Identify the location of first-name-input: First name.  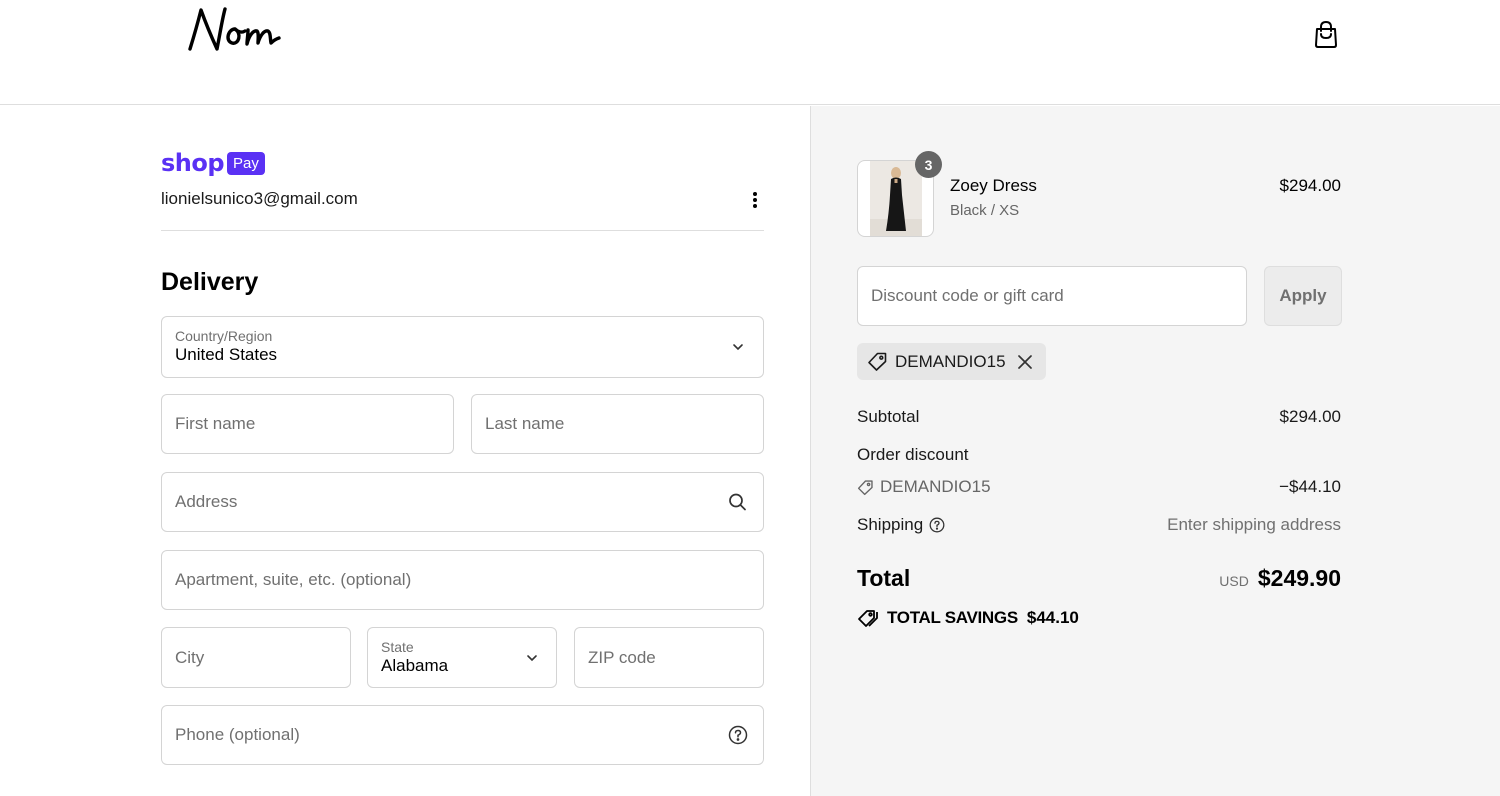
(307, 424).